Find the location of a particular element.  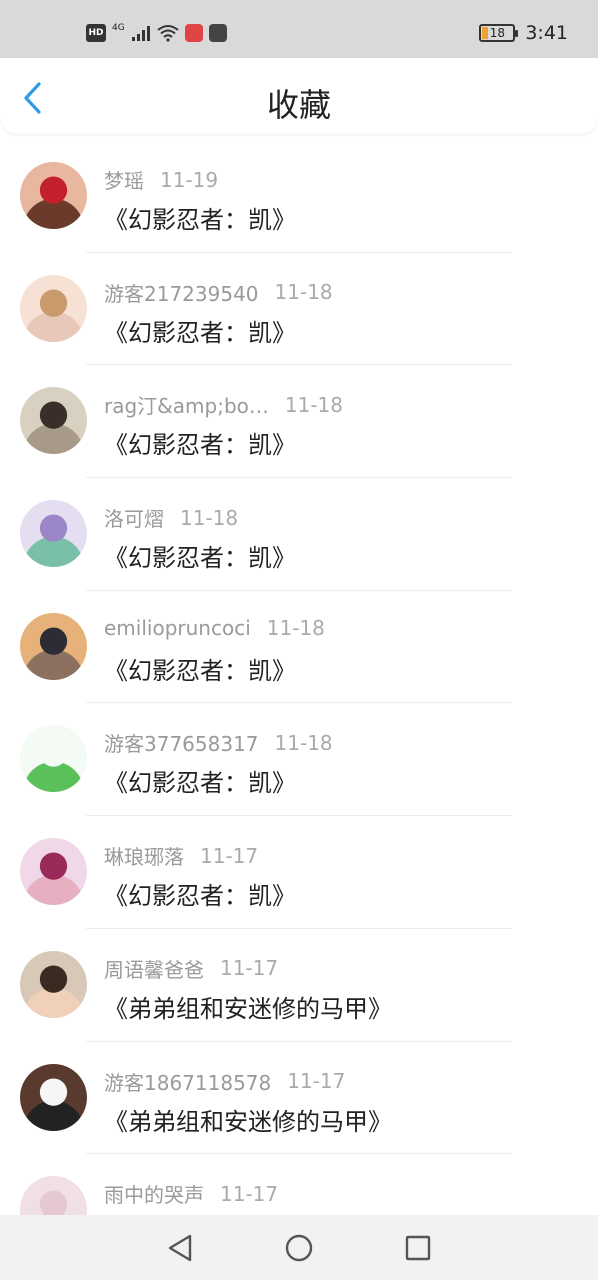

favorite-item: 游客217239540 11-18 《幻影忍者：凯》 is located at coordinates (299, 309).